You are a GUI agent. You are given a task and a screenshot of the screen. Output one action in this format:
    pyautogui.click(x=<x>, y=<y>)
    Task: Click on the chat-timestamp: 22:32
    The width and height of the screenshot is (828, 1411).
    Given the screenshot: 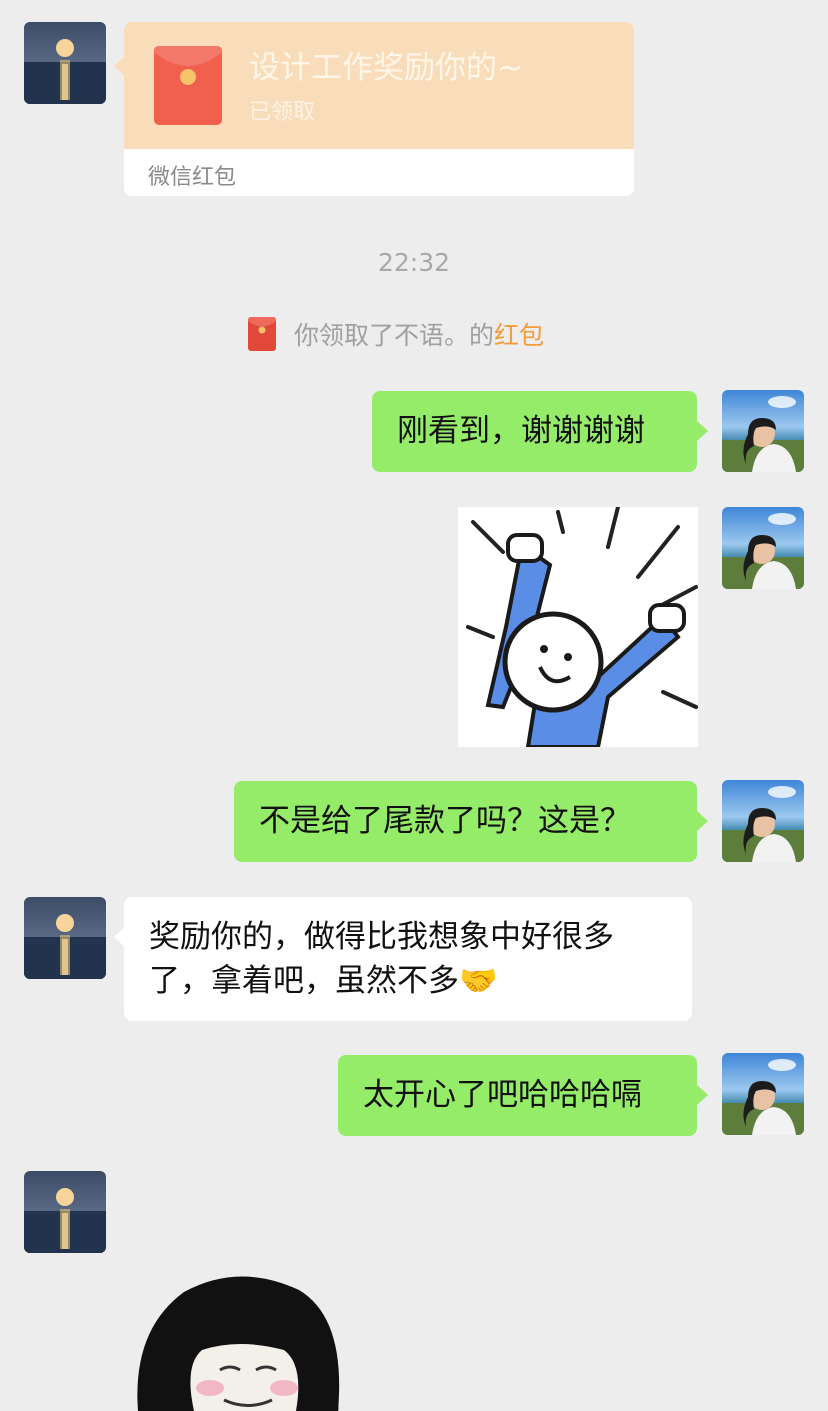 What is the action you would take?
    pyautogui.click(x=414, y=262)
    